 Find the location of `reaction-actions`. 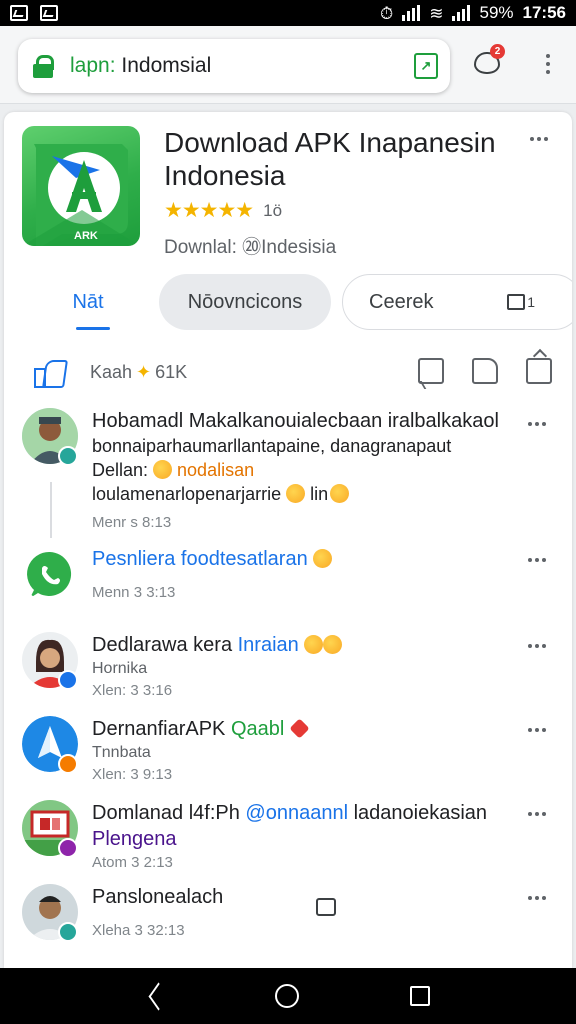

reaction-actions is located at coordinates (485, 371).